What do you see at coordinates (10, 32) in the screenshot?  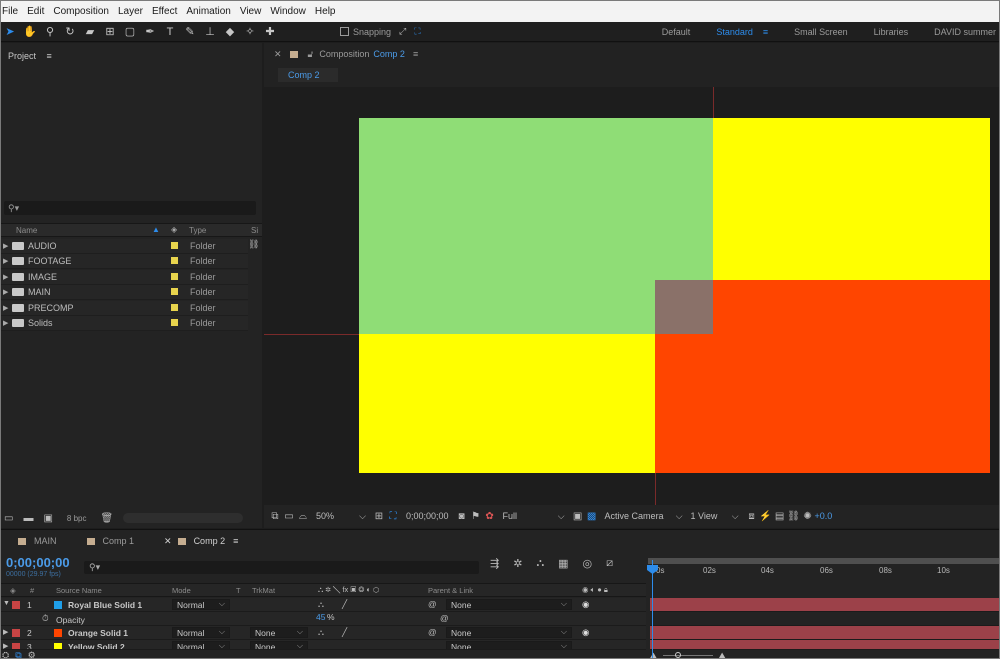 I see `selection-tool-icon: ➤` at bounding box center [10, 32].